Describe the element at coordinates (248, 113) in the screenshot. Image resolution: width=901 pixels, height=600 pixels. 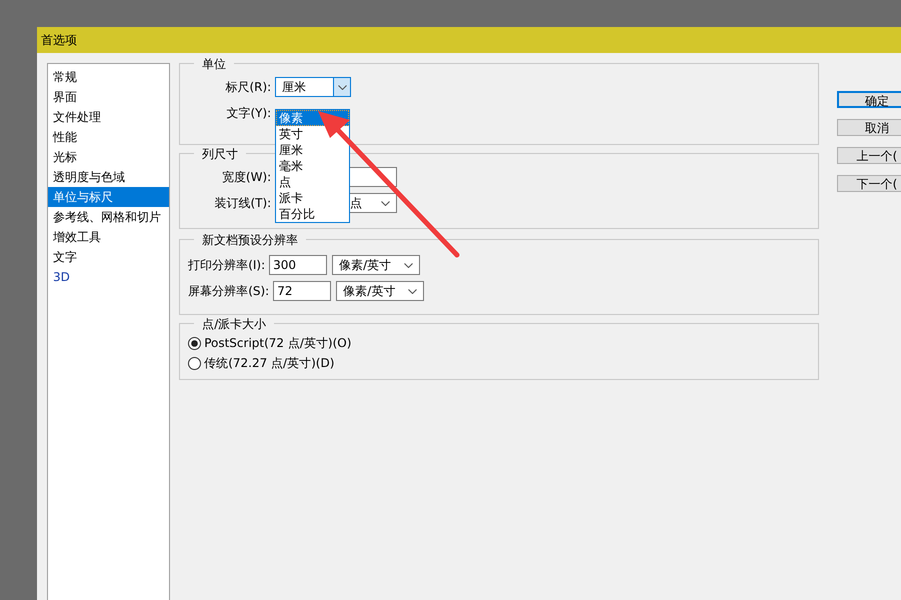
I see `field-label: 文字(Y):` at that location.